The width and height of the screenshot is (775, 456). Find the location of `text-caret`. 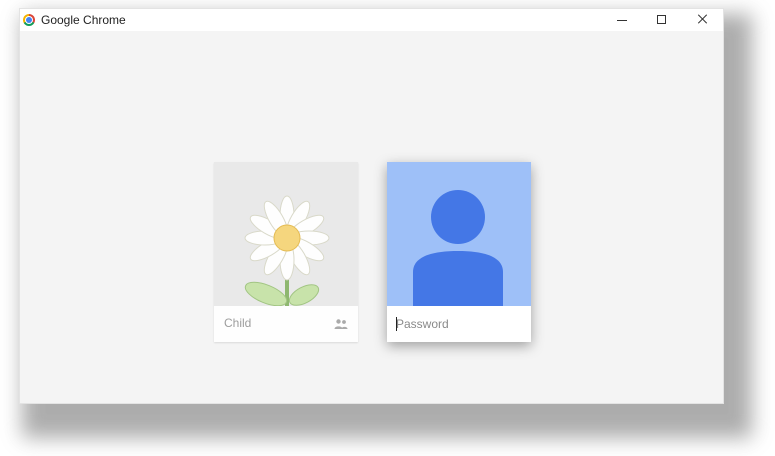

text-caret is located at coordinates (396, 324).